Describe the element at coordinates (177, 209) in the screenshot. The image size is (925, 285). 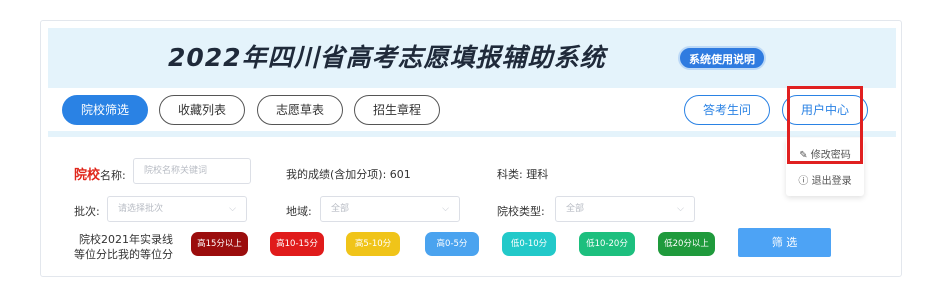
I see `batch-select: 请选择批次 ⌵` at that location.